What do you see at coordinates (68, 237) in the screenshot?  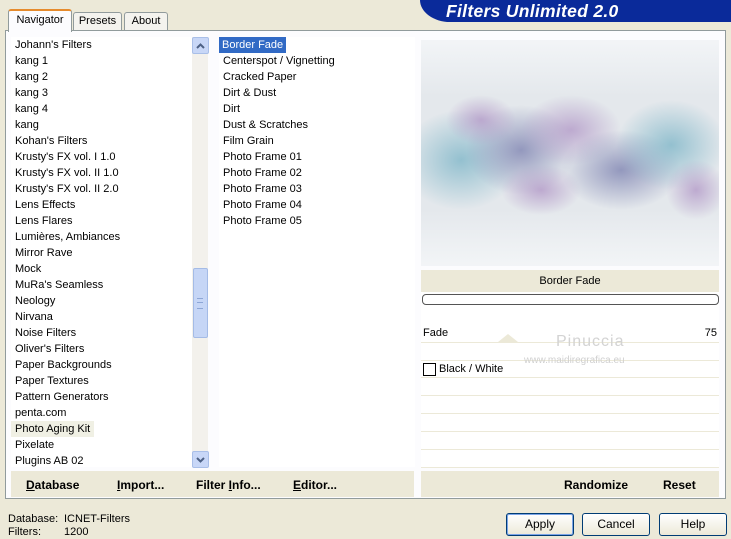 I see `list-item-label: Lumières, Ambiances` at bounding box center [68, 237].